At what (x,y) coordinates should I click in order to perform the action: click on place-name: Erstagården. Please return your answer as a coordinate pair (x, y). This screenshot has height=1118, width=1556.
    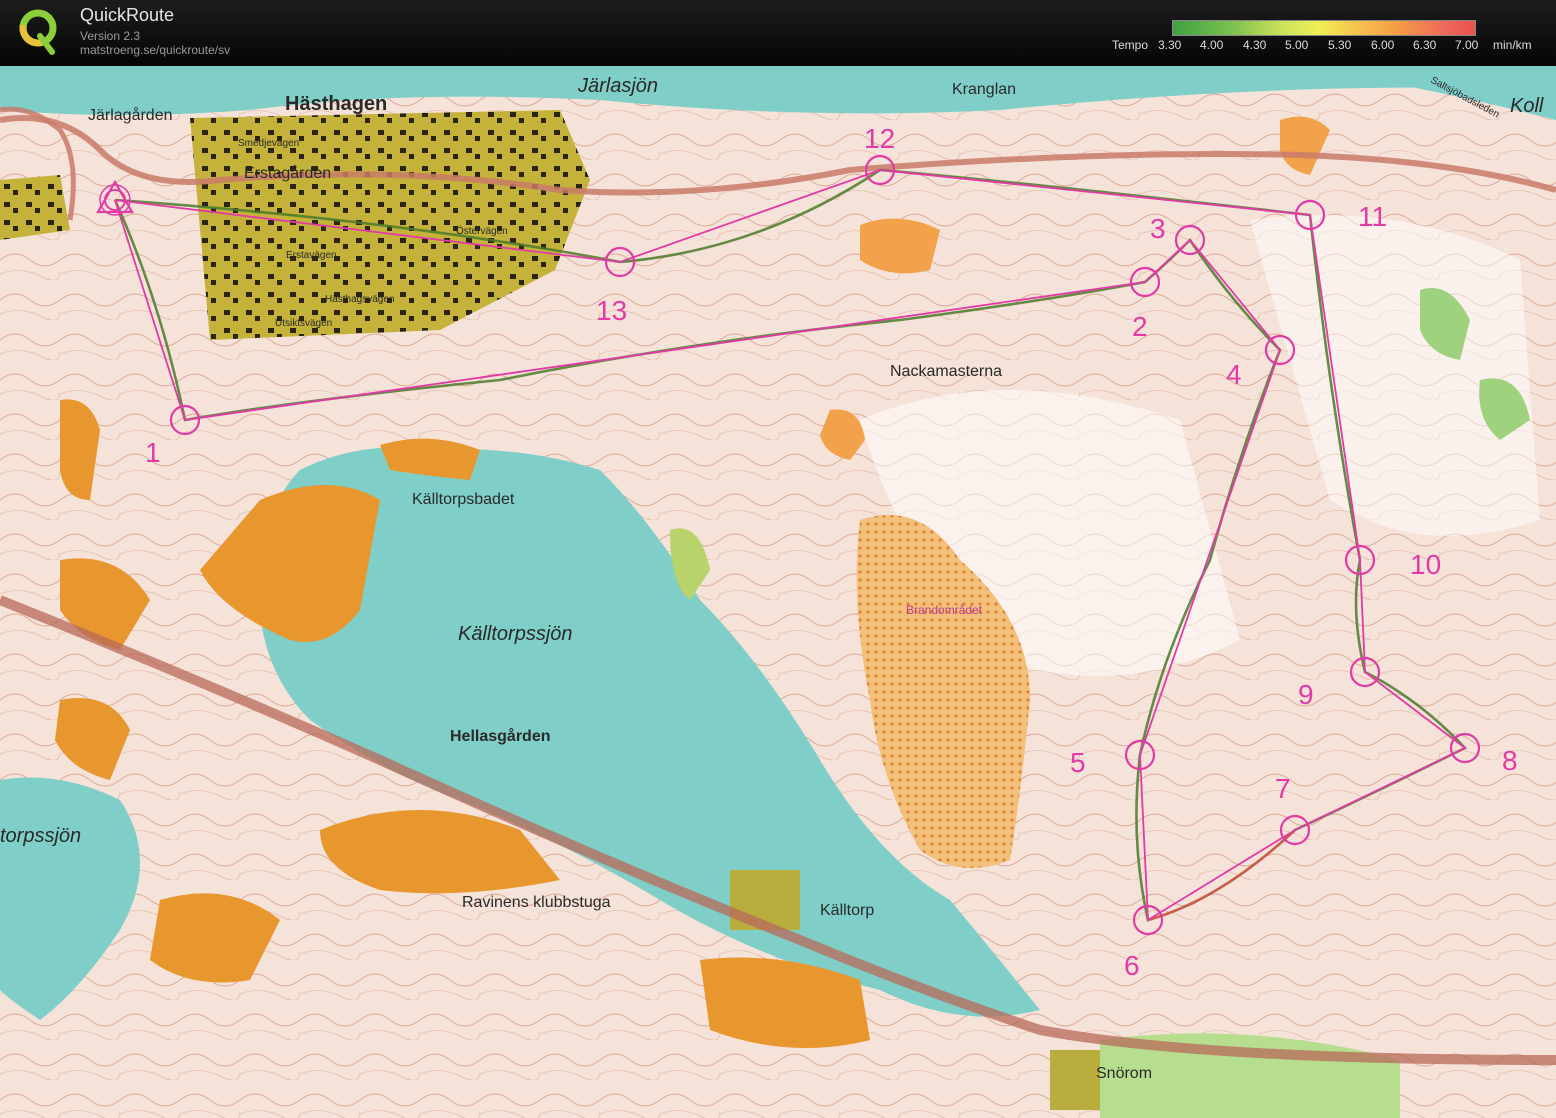
    Looking at the image, I should click on (287, 173).